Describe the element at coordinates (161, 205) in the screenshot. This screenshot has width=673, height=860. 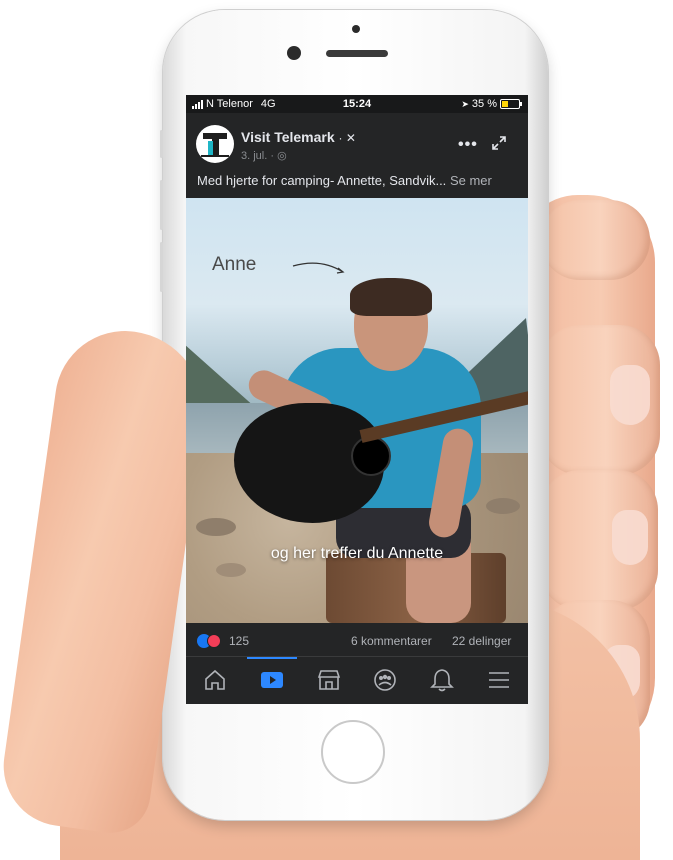
I see `volume-up-button` at that location.